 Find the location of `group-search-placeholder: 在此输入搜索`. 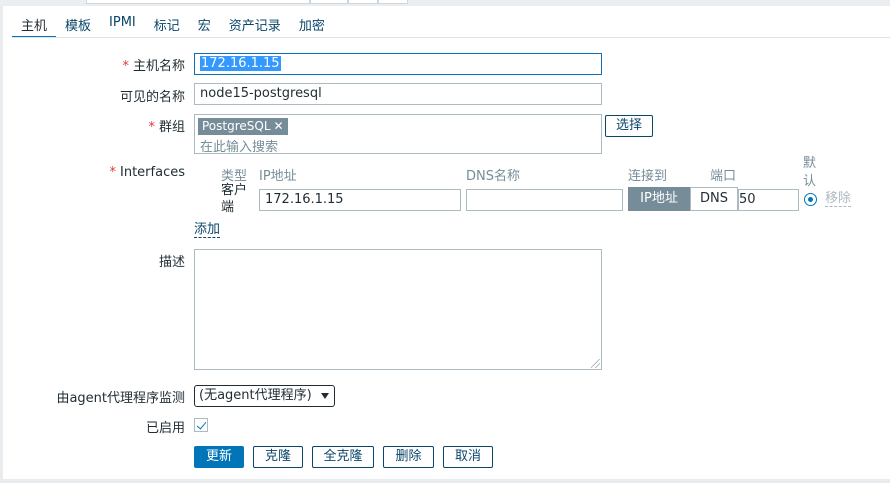

group-search-placeholder: 在此输入搜索 is located at coordinates (239, 145).